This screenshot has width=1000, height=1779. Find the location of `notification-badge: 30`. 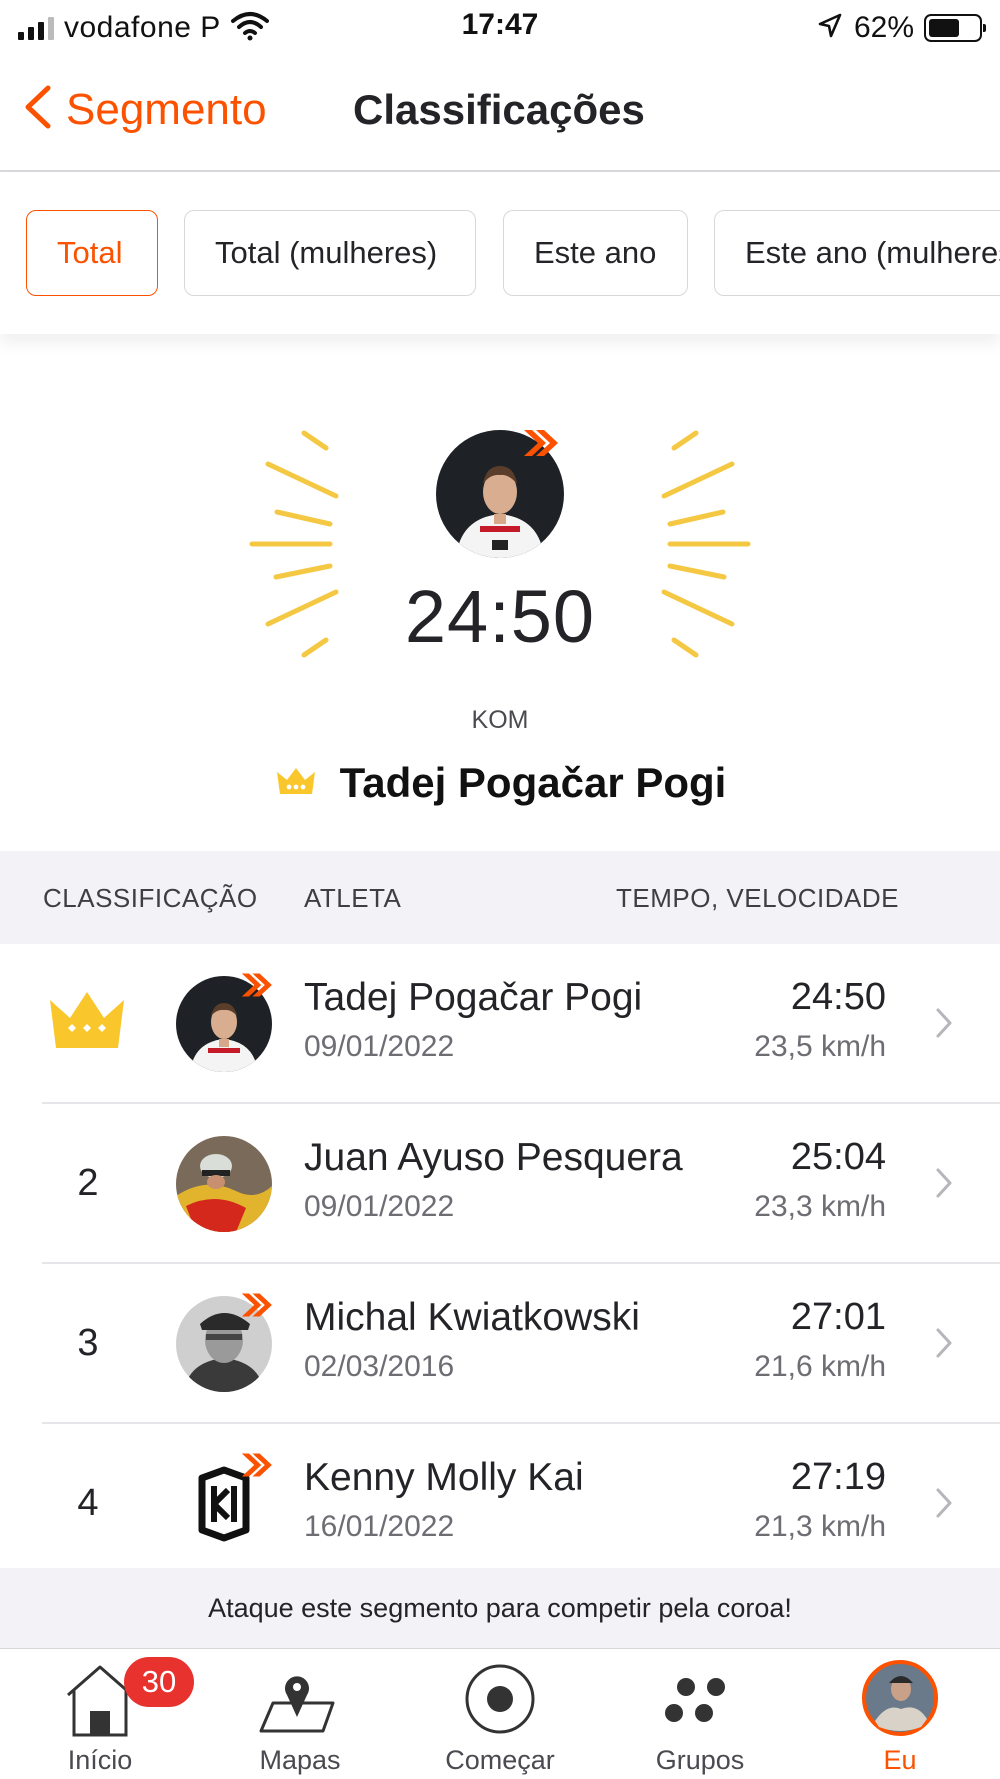

notification-badge: 30 is located at coordinates (159, 1682).